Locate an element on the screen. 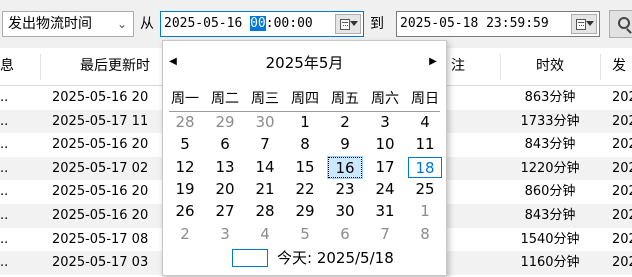 Image resolution: width=632 pixels, height=277 pixels. time-field-select: 发出物流时间 ⌄ is located at coordinates (68, 24).